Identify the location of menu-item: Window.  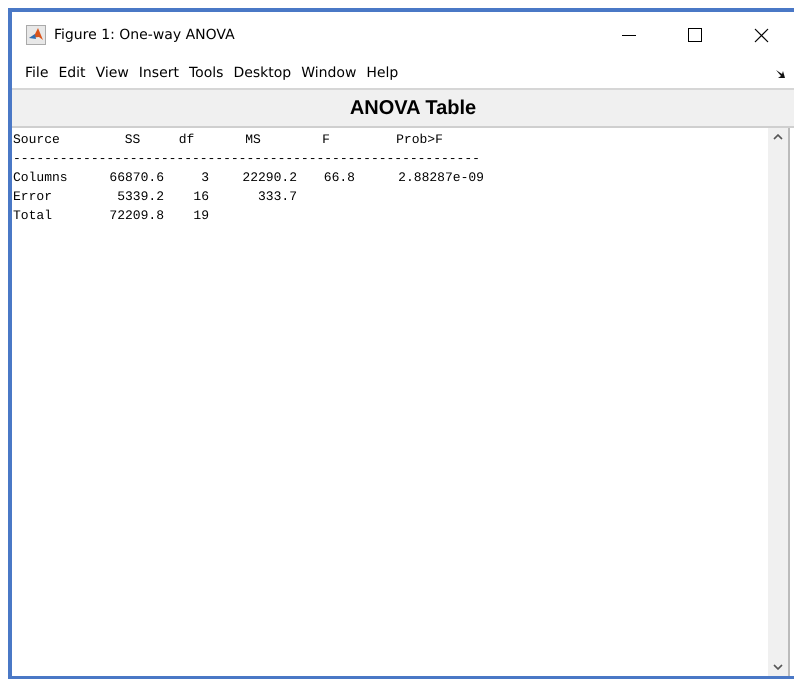
(329, 73).